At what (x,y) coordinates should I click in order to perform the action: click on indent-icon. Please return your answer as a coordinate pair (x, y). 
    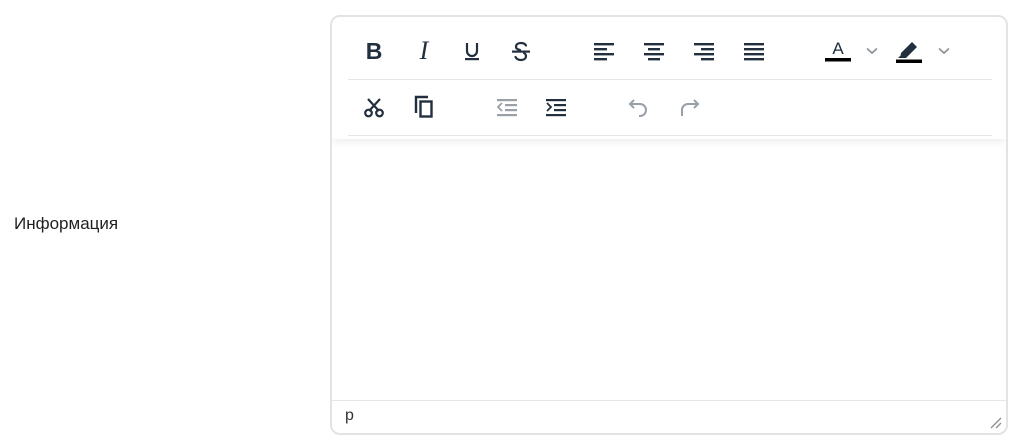
    Looking at the image, I should click on (556, 108).